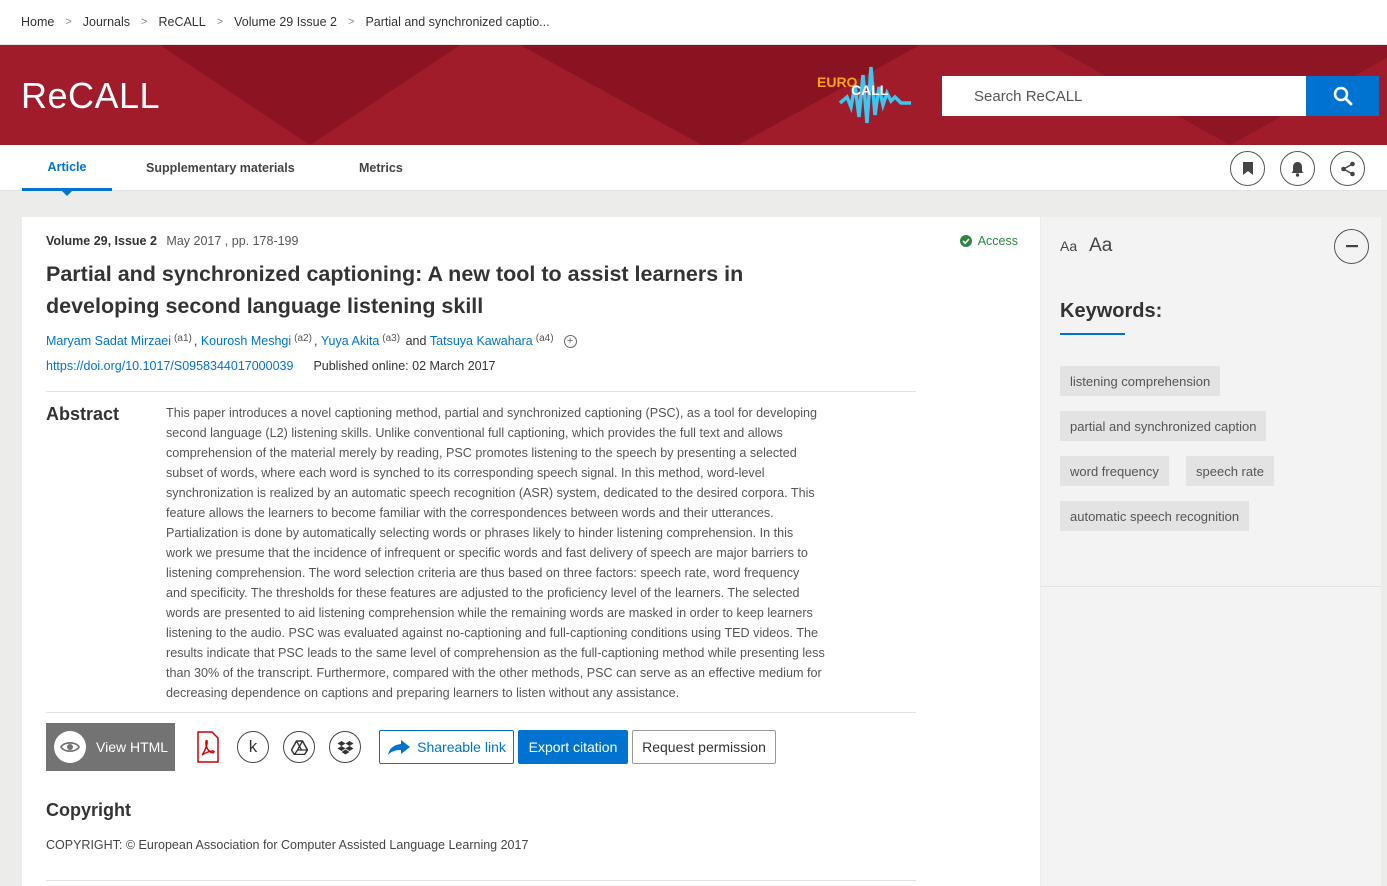 The height and width of the screenshot is (886, 1387). I want to click on kudos-button: k, so click(253, 747).